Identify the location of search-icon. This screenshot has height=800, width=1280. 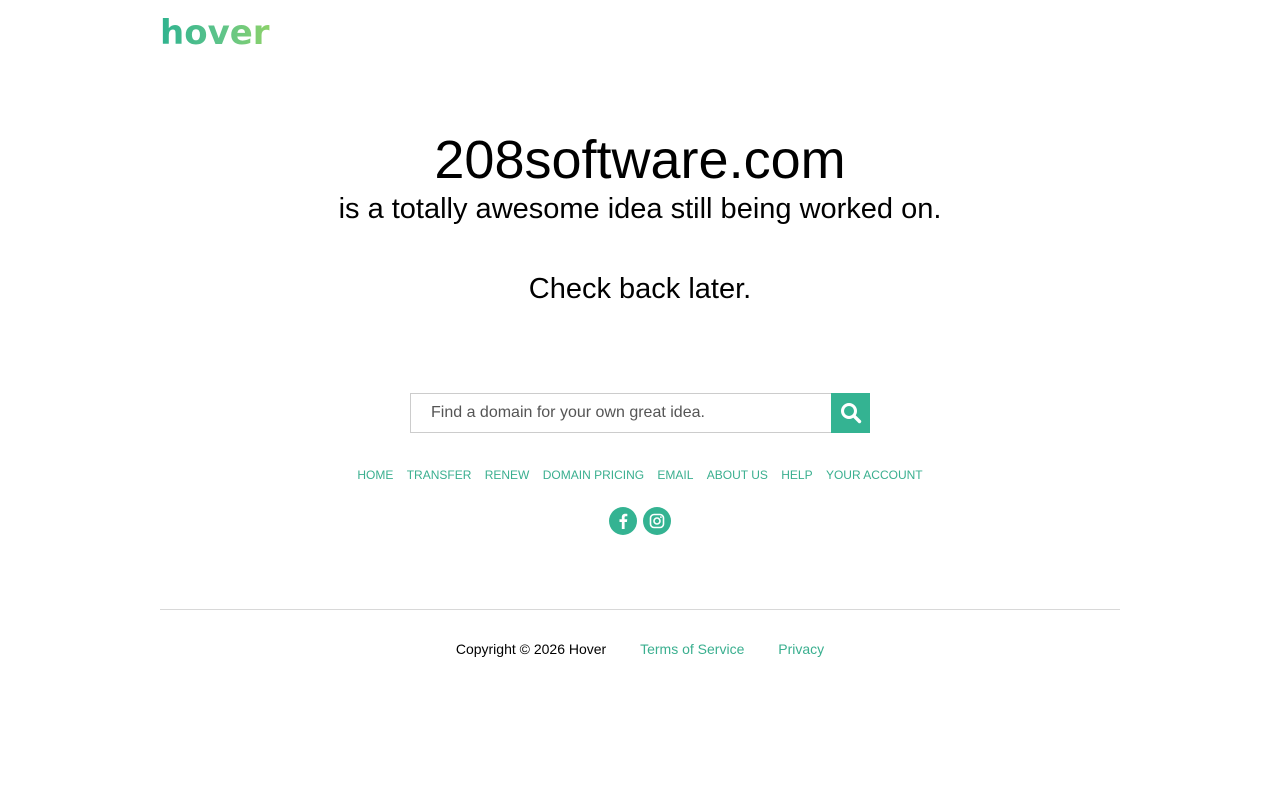
(850, 413).